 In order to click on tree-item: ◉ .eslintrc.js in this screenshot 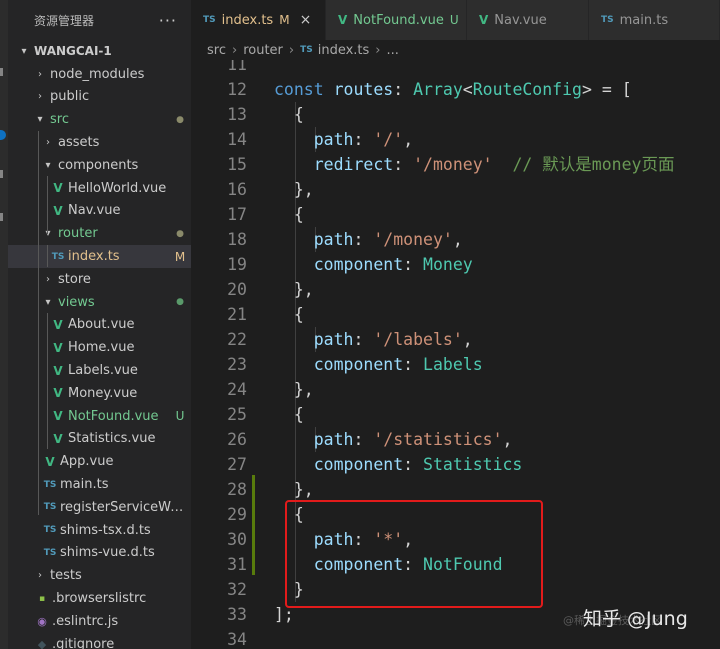, I will do `click(99, 621)`.